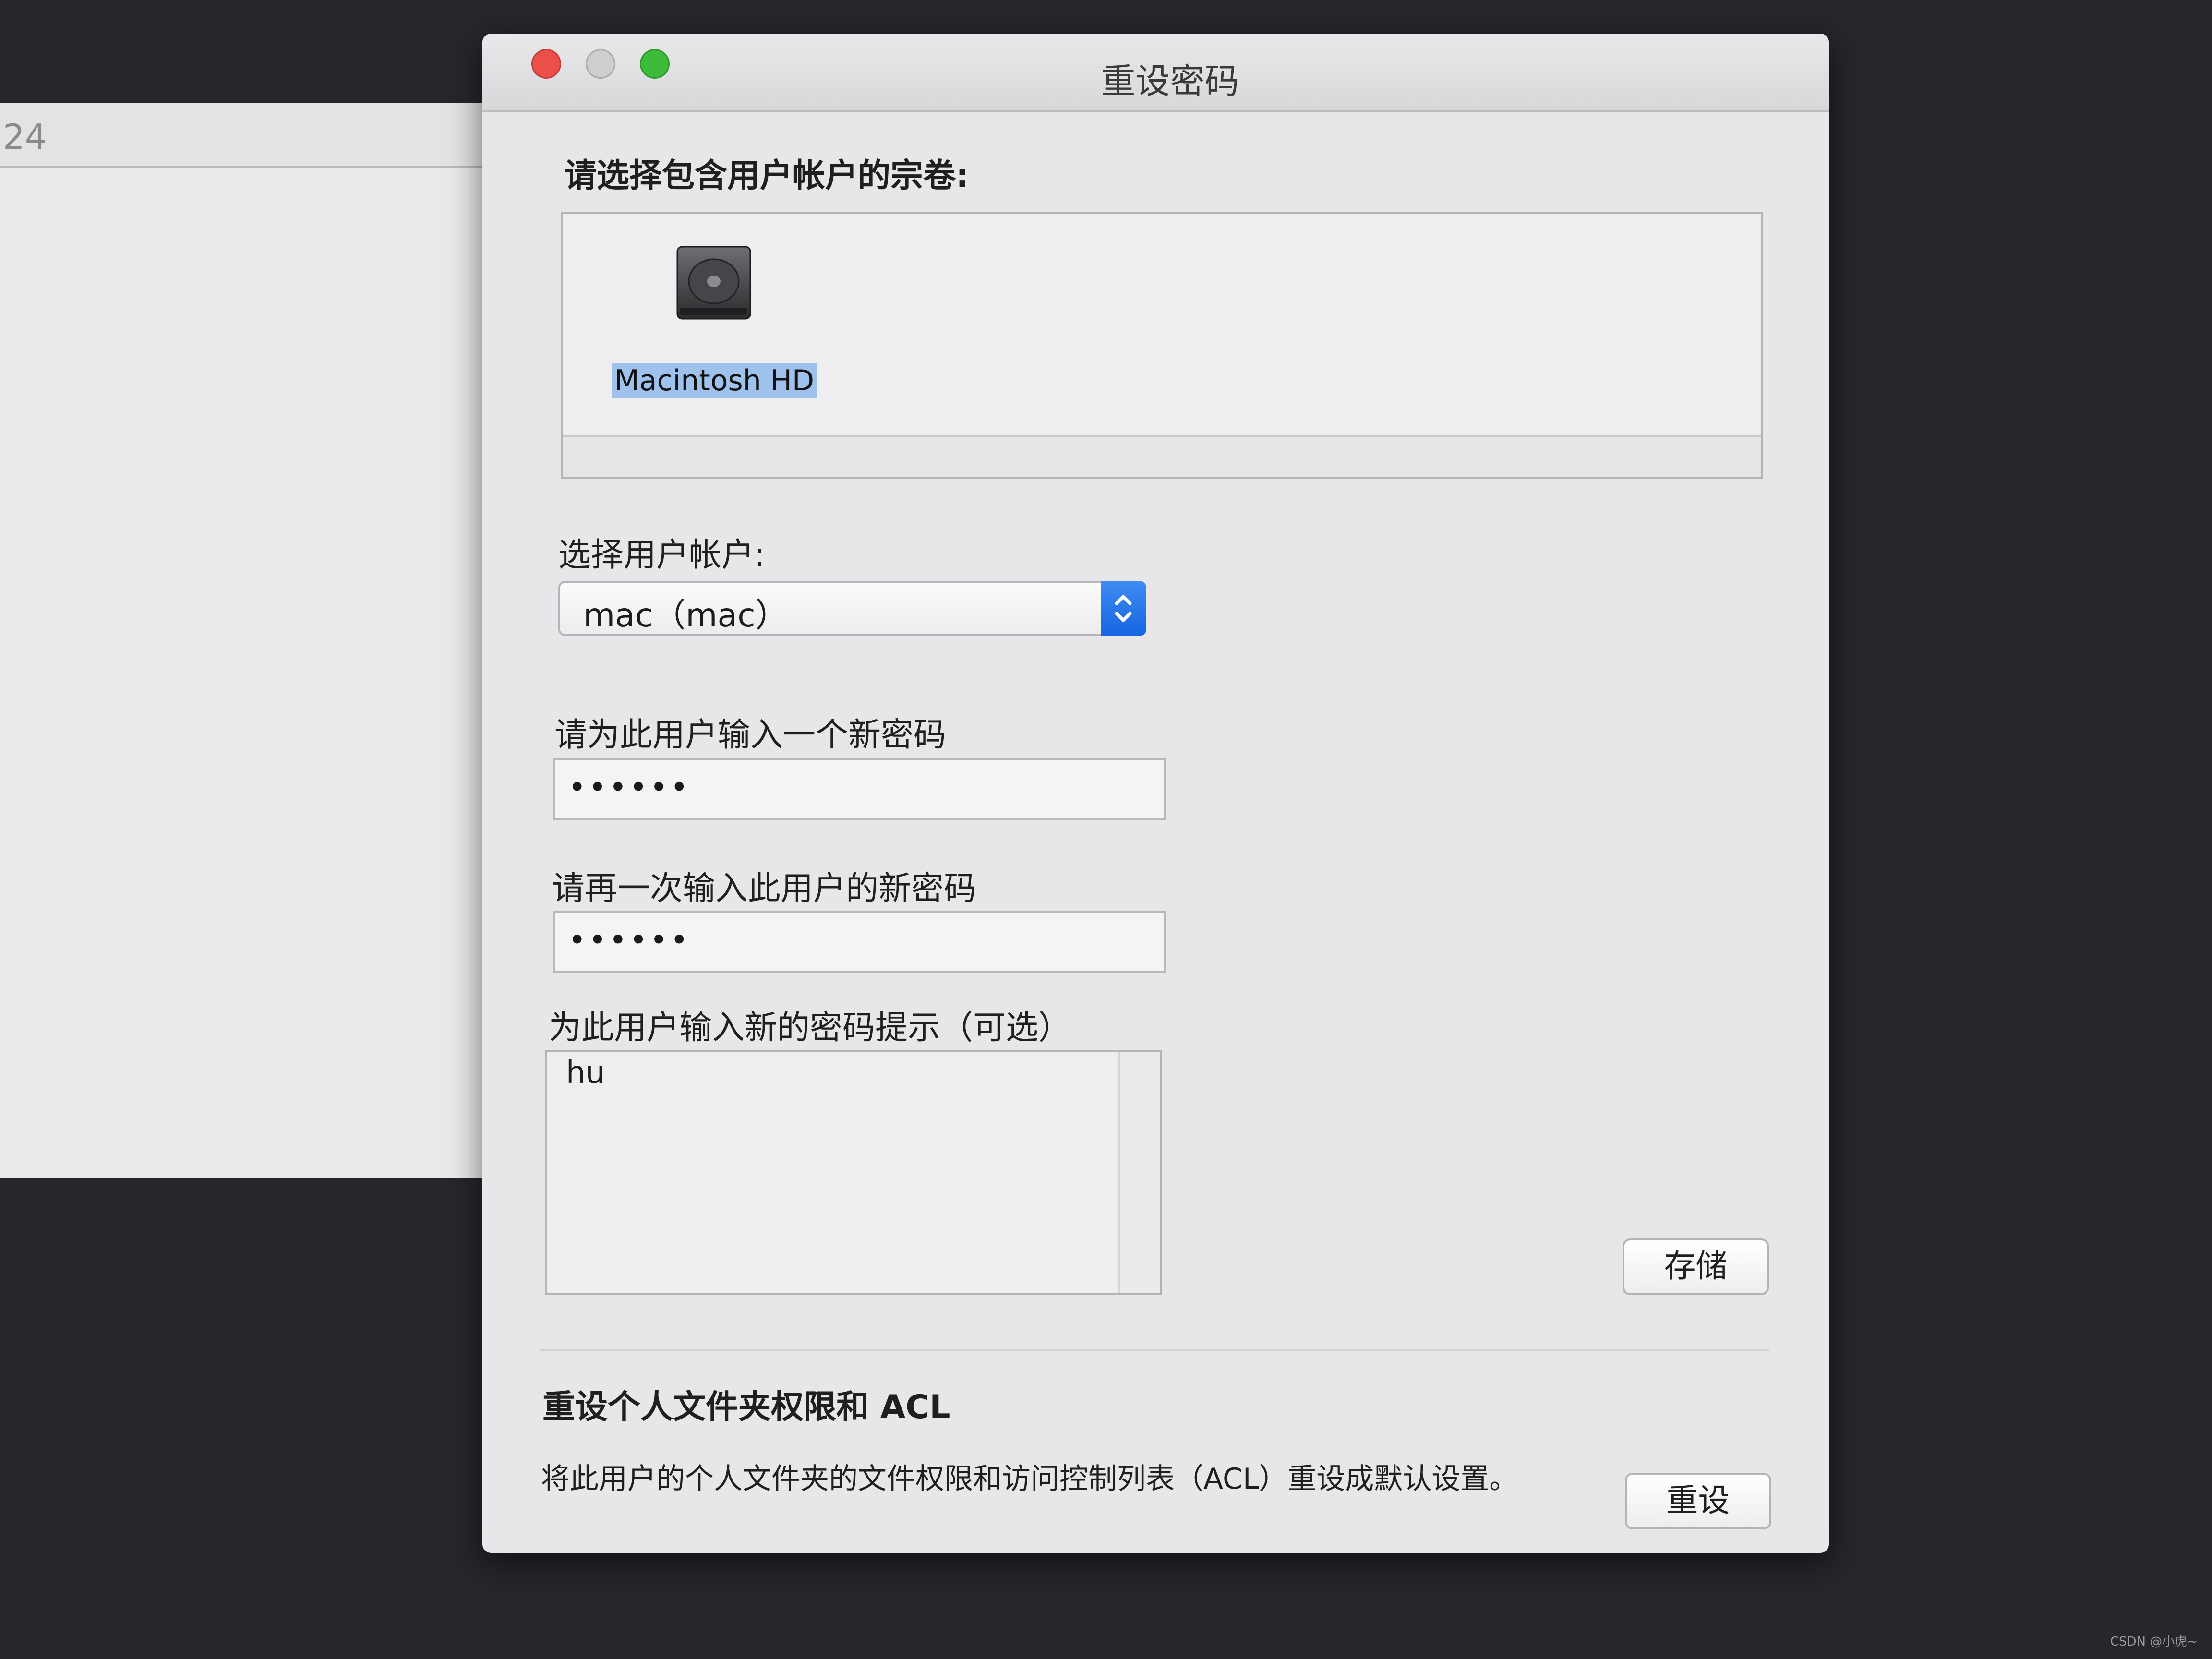  Describe the element at coordinates (853, 1172) in the screenshot. I see `password-hint-textarea: hu` at that location.